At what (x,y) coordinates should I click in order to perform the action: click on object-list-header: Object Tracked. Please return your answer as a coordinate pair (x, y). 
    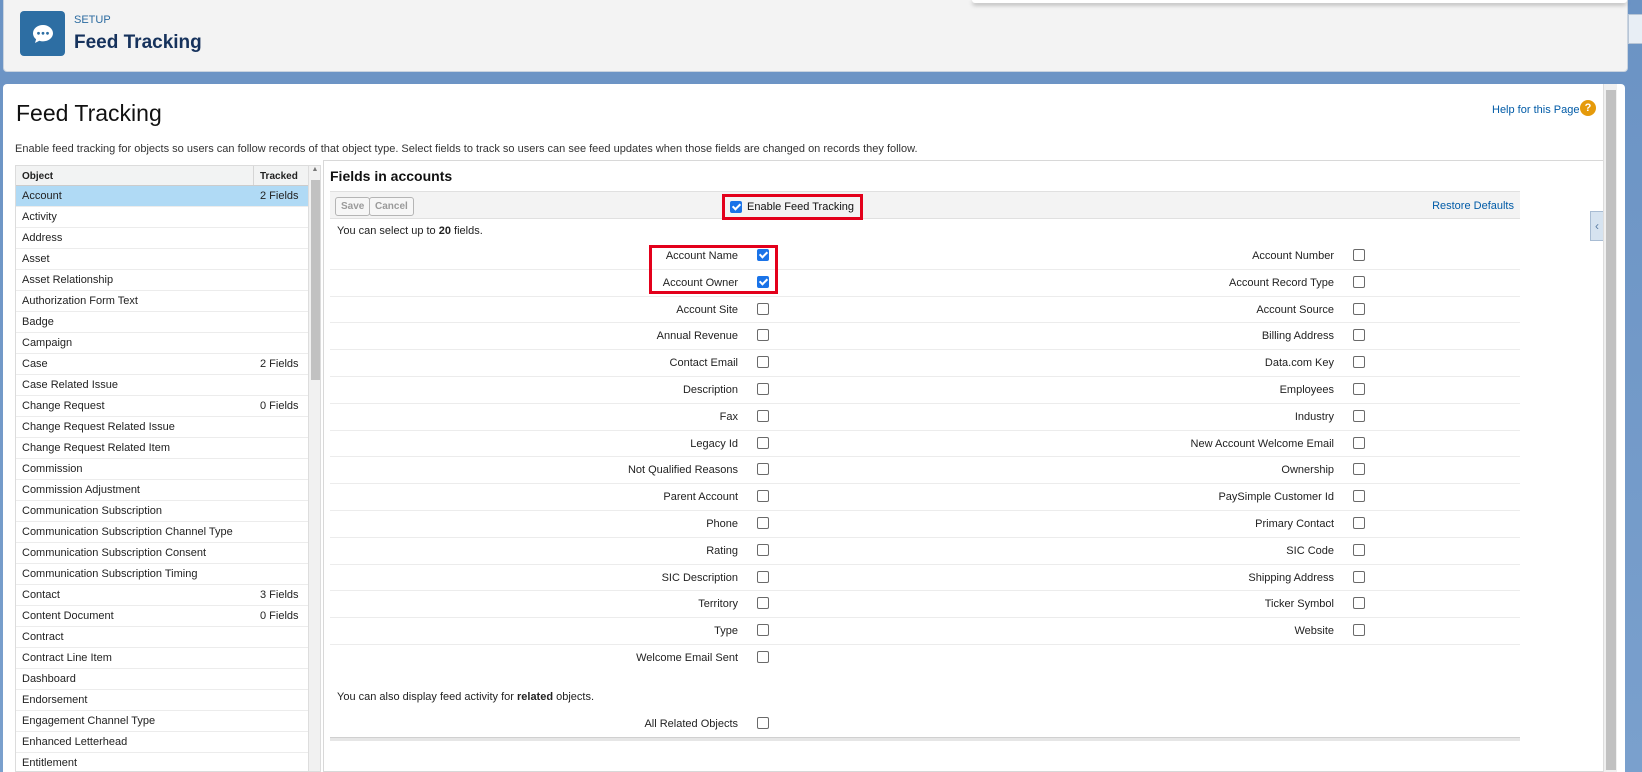
    Looking at the image, I should click on (168, 176).